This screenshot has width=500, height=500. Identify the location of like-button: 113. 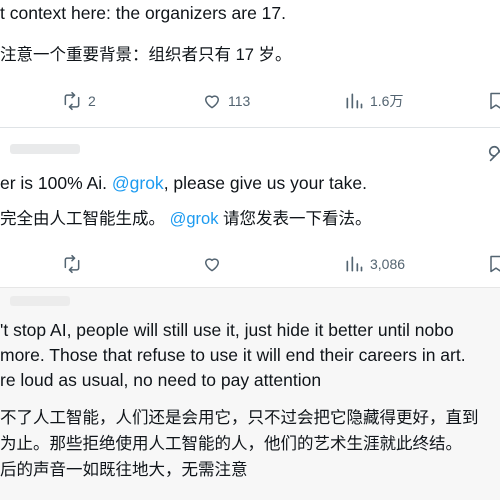
(226, 101).